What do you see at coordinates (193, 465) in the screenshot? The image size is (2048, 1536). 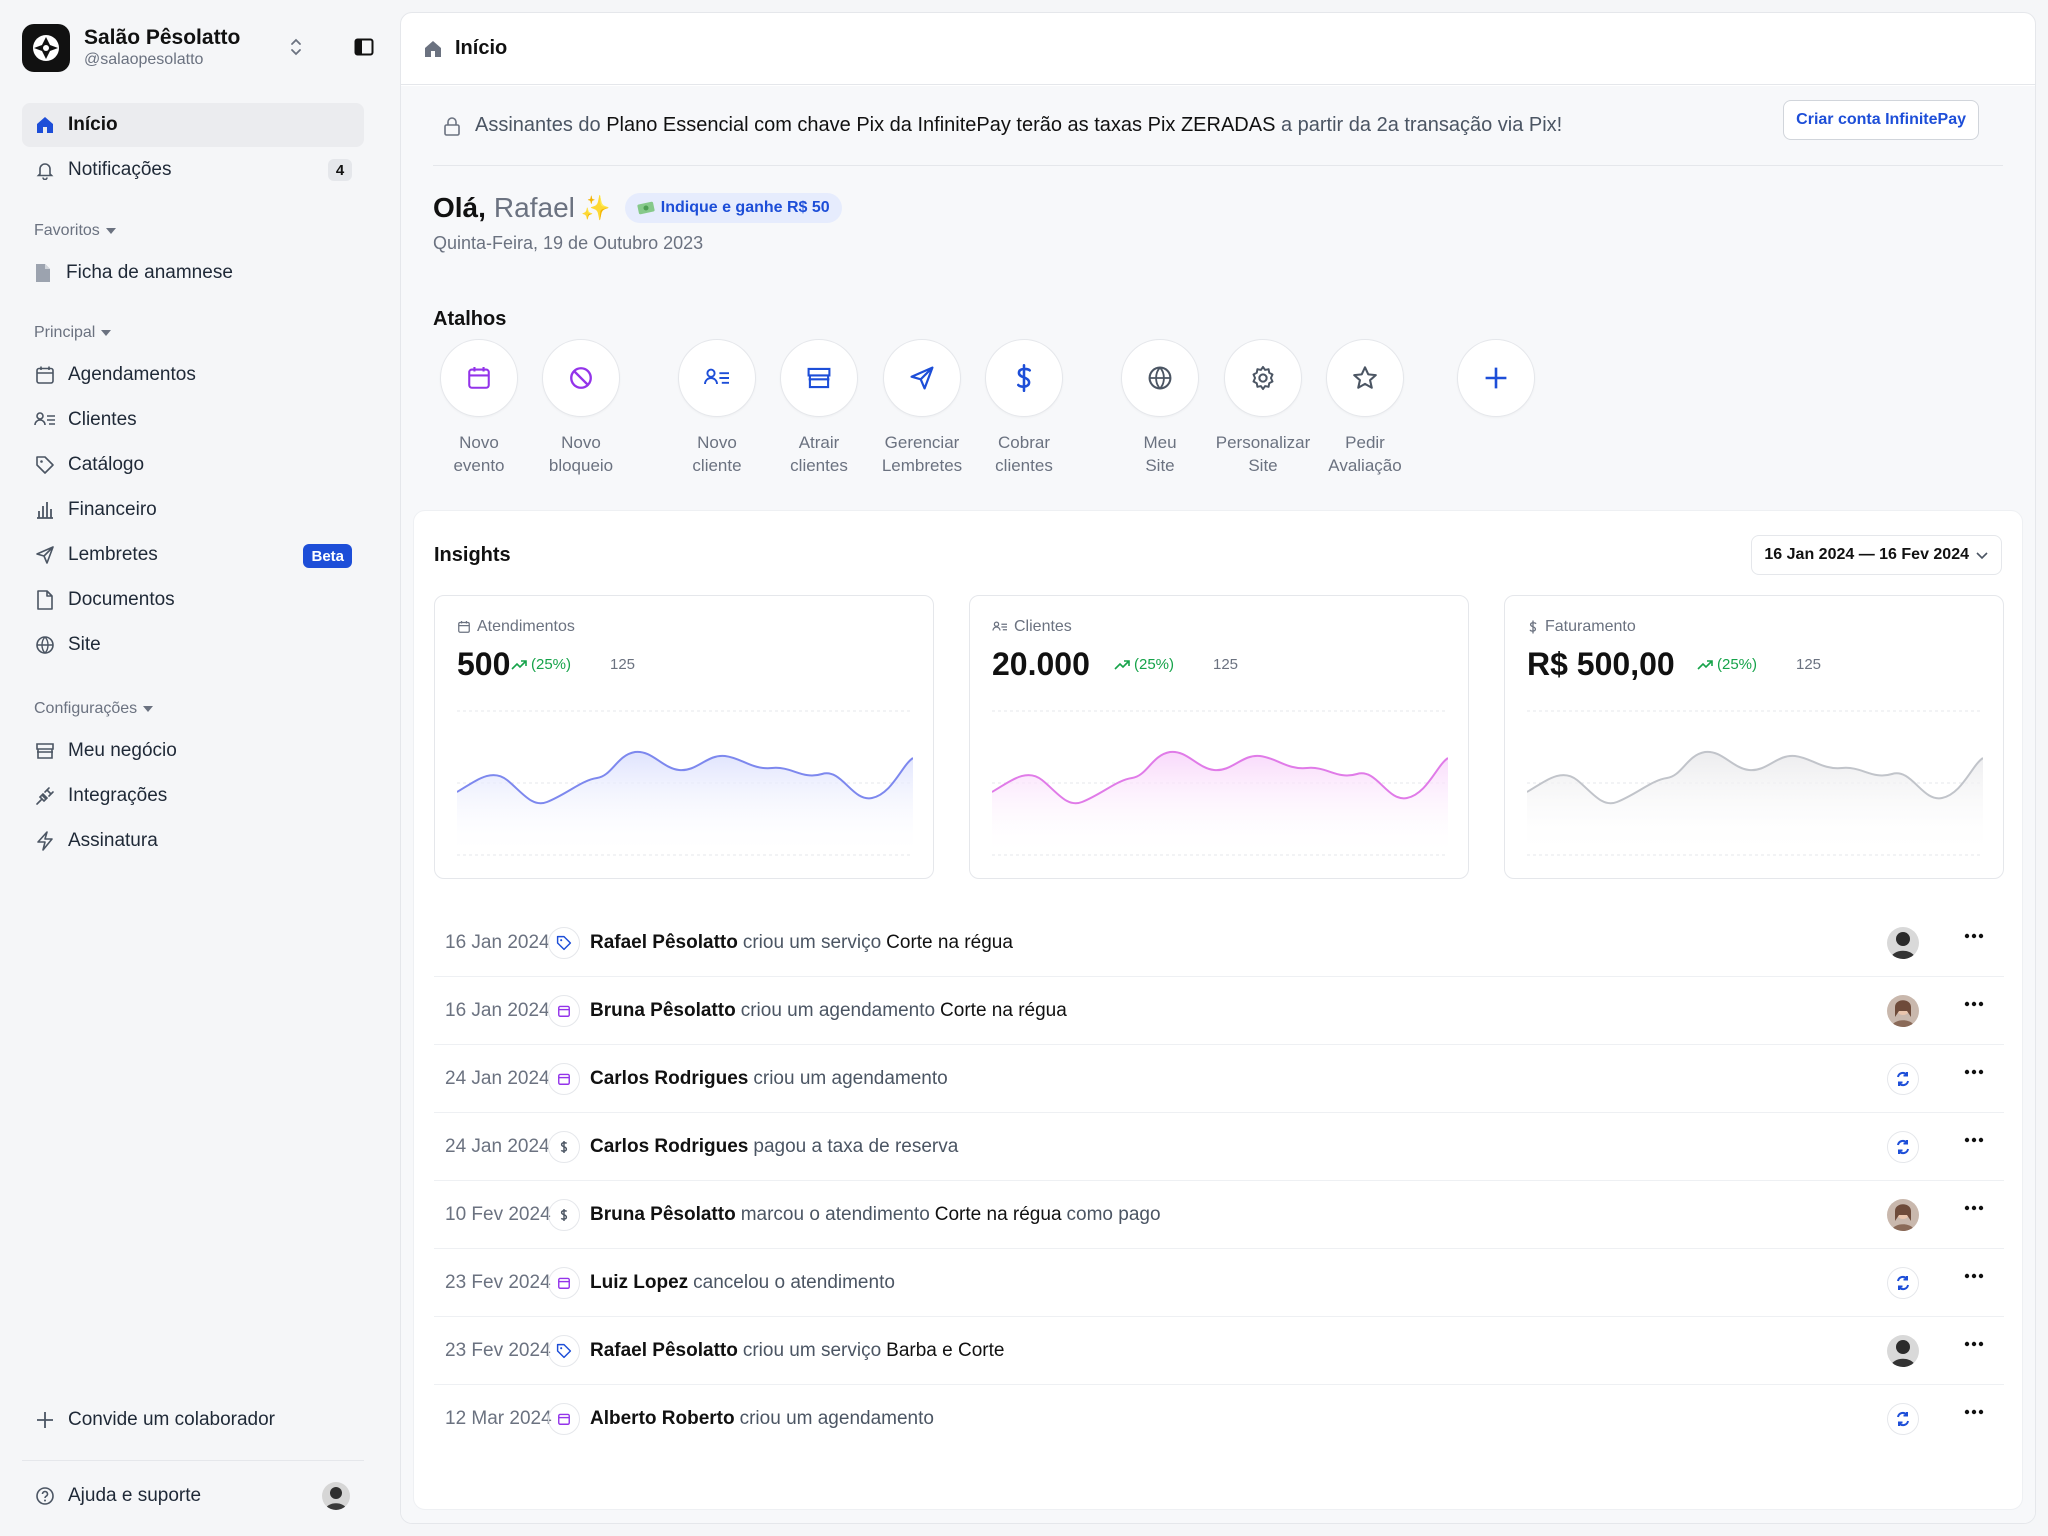 I see `sidebar-item-catalogo: Catálogo` at bounding box center [193, 465].